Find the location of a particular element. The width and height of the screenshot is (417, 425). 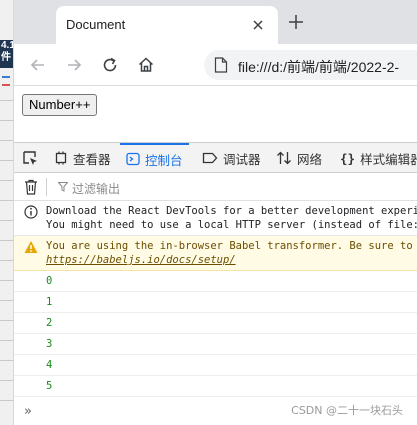

console-log-row: 2 is located at coordinates (215, 323).